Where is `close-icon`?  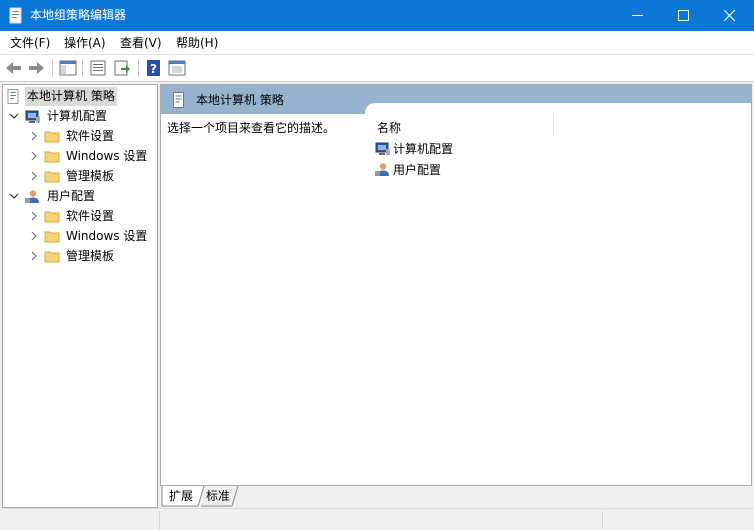 close-icon is located at coordinates (729, 15).